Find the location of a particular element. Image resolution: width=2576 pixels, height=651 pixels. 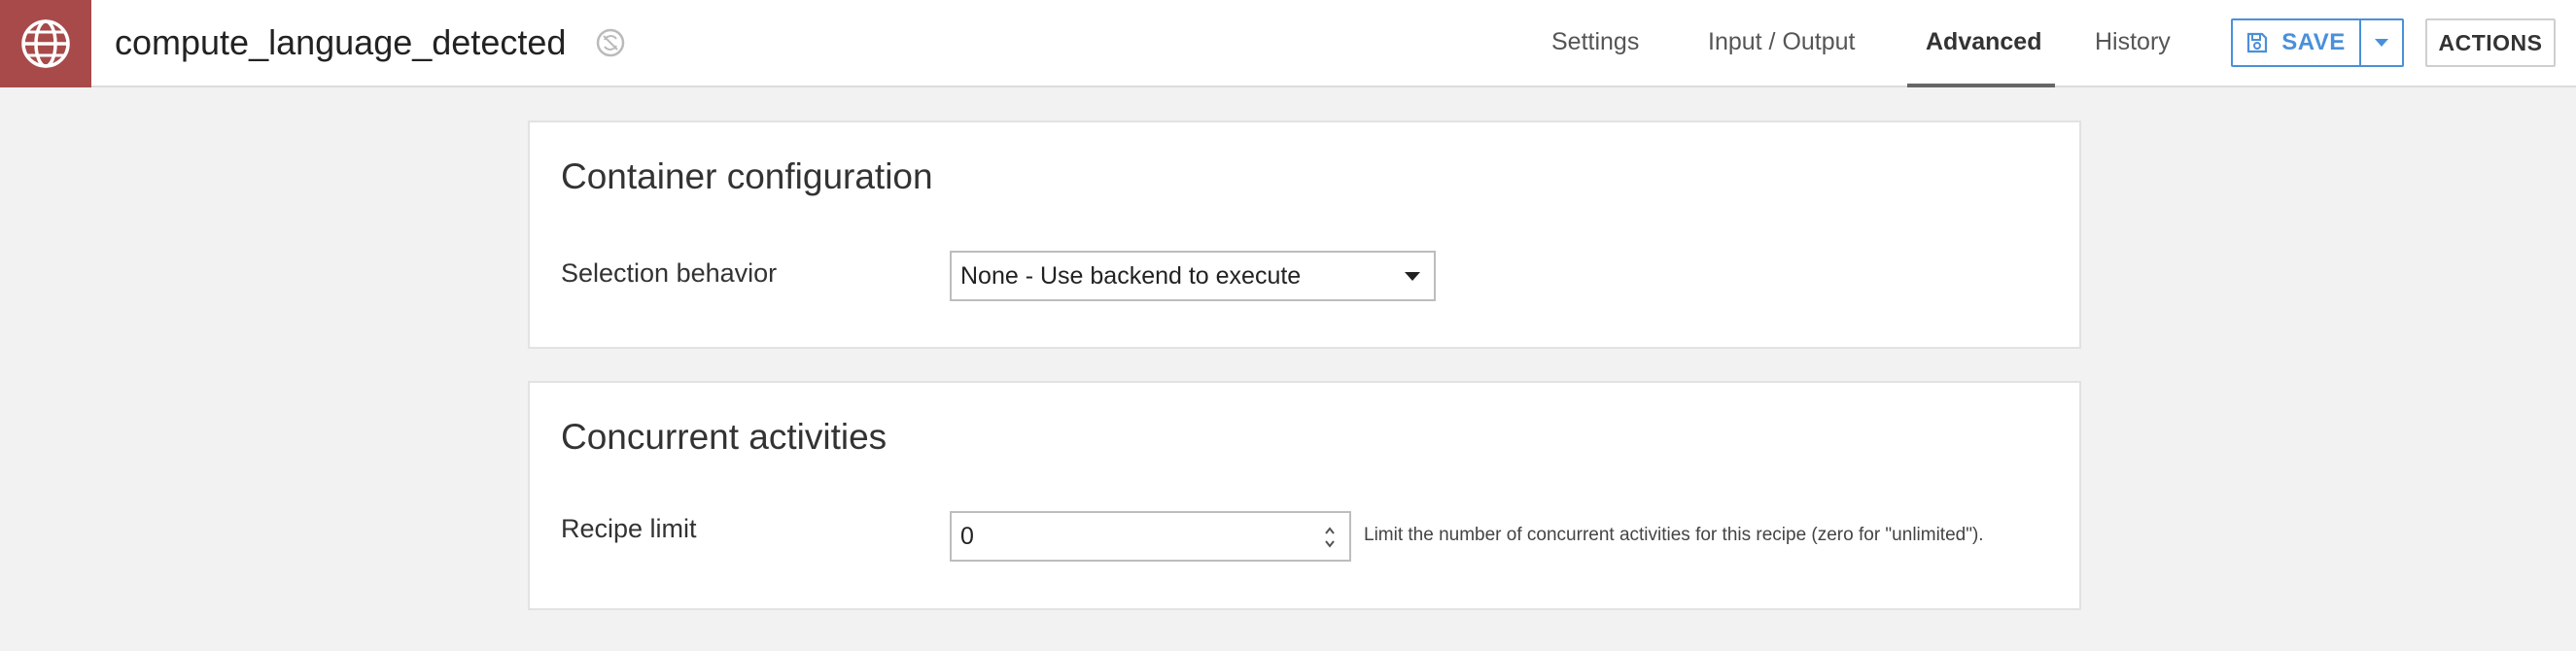

number-spinner-icon is located at coordinates (1330, 537).